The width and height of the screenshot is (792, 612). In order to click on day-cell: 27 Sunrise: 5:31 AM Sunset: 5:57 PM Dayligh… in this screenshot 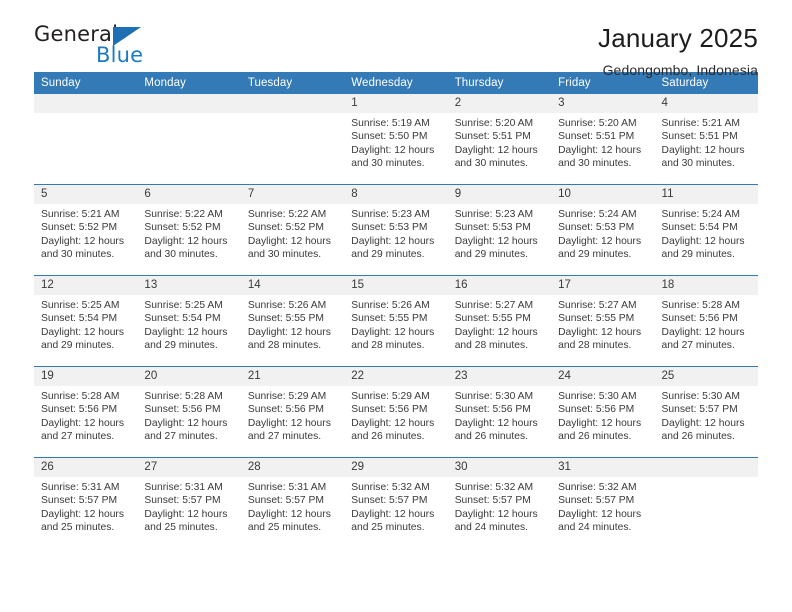, I will do `click(189, 502)`.